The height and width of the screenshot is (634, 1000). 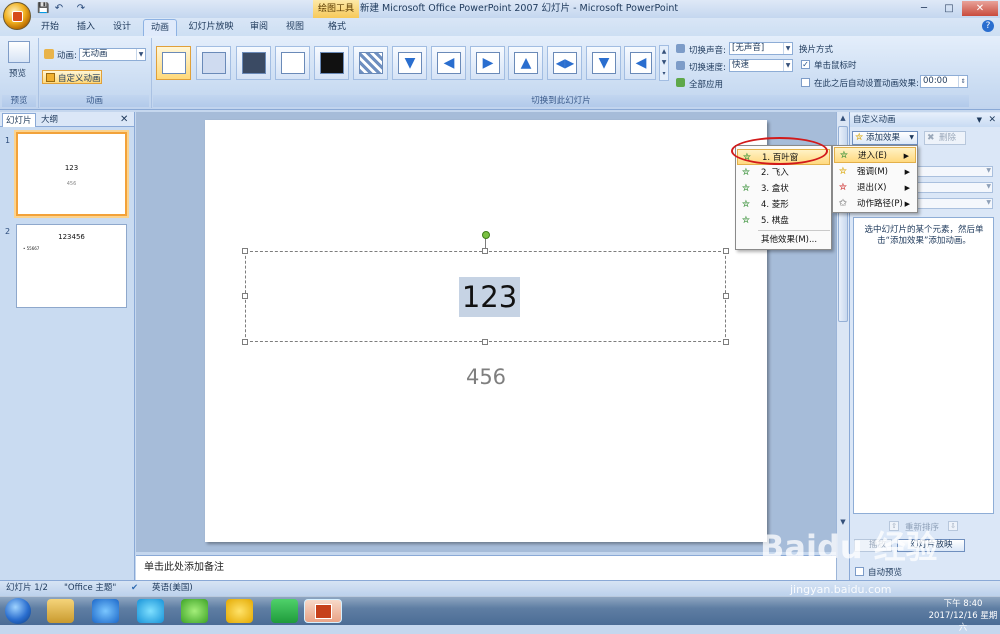 What do you see at coordinates (783, 221) in the screenshot?
I see `effect-checkerboard: ✮ 5. 棋盘` at bounding box center [783, 221].